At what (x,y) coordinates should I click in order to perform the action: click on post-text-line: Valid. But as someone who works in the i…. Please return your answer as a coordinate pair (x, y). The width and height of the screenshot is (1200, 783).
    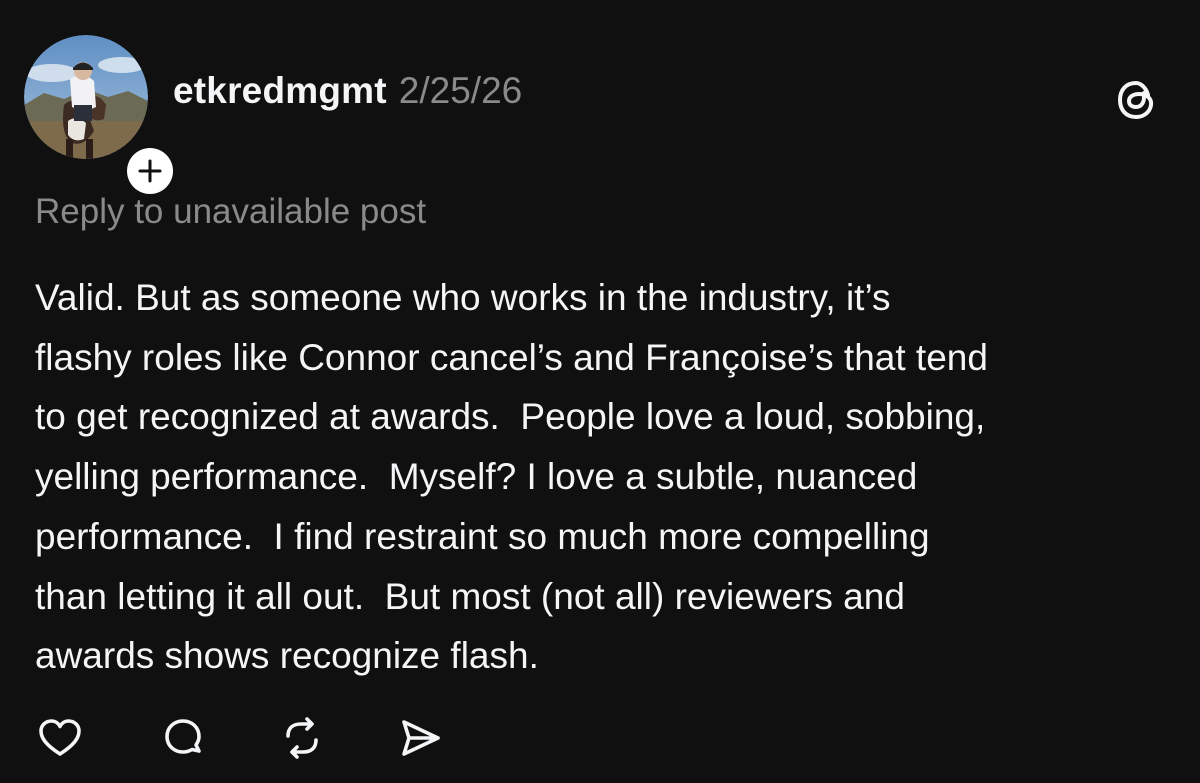
    Looking at the image, I should click on (463, 297).